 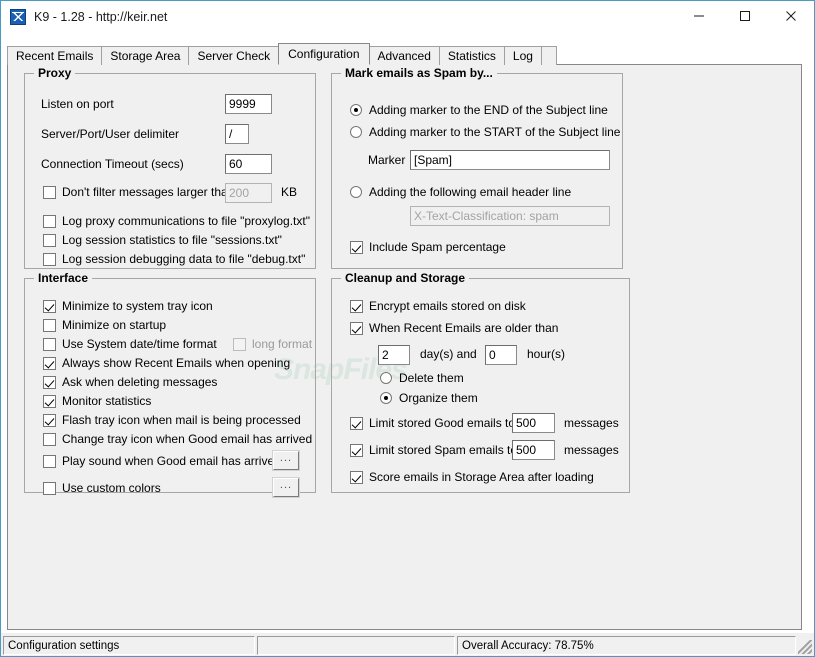 I want to click on hours-input: 0, so click(x=501, y=355).